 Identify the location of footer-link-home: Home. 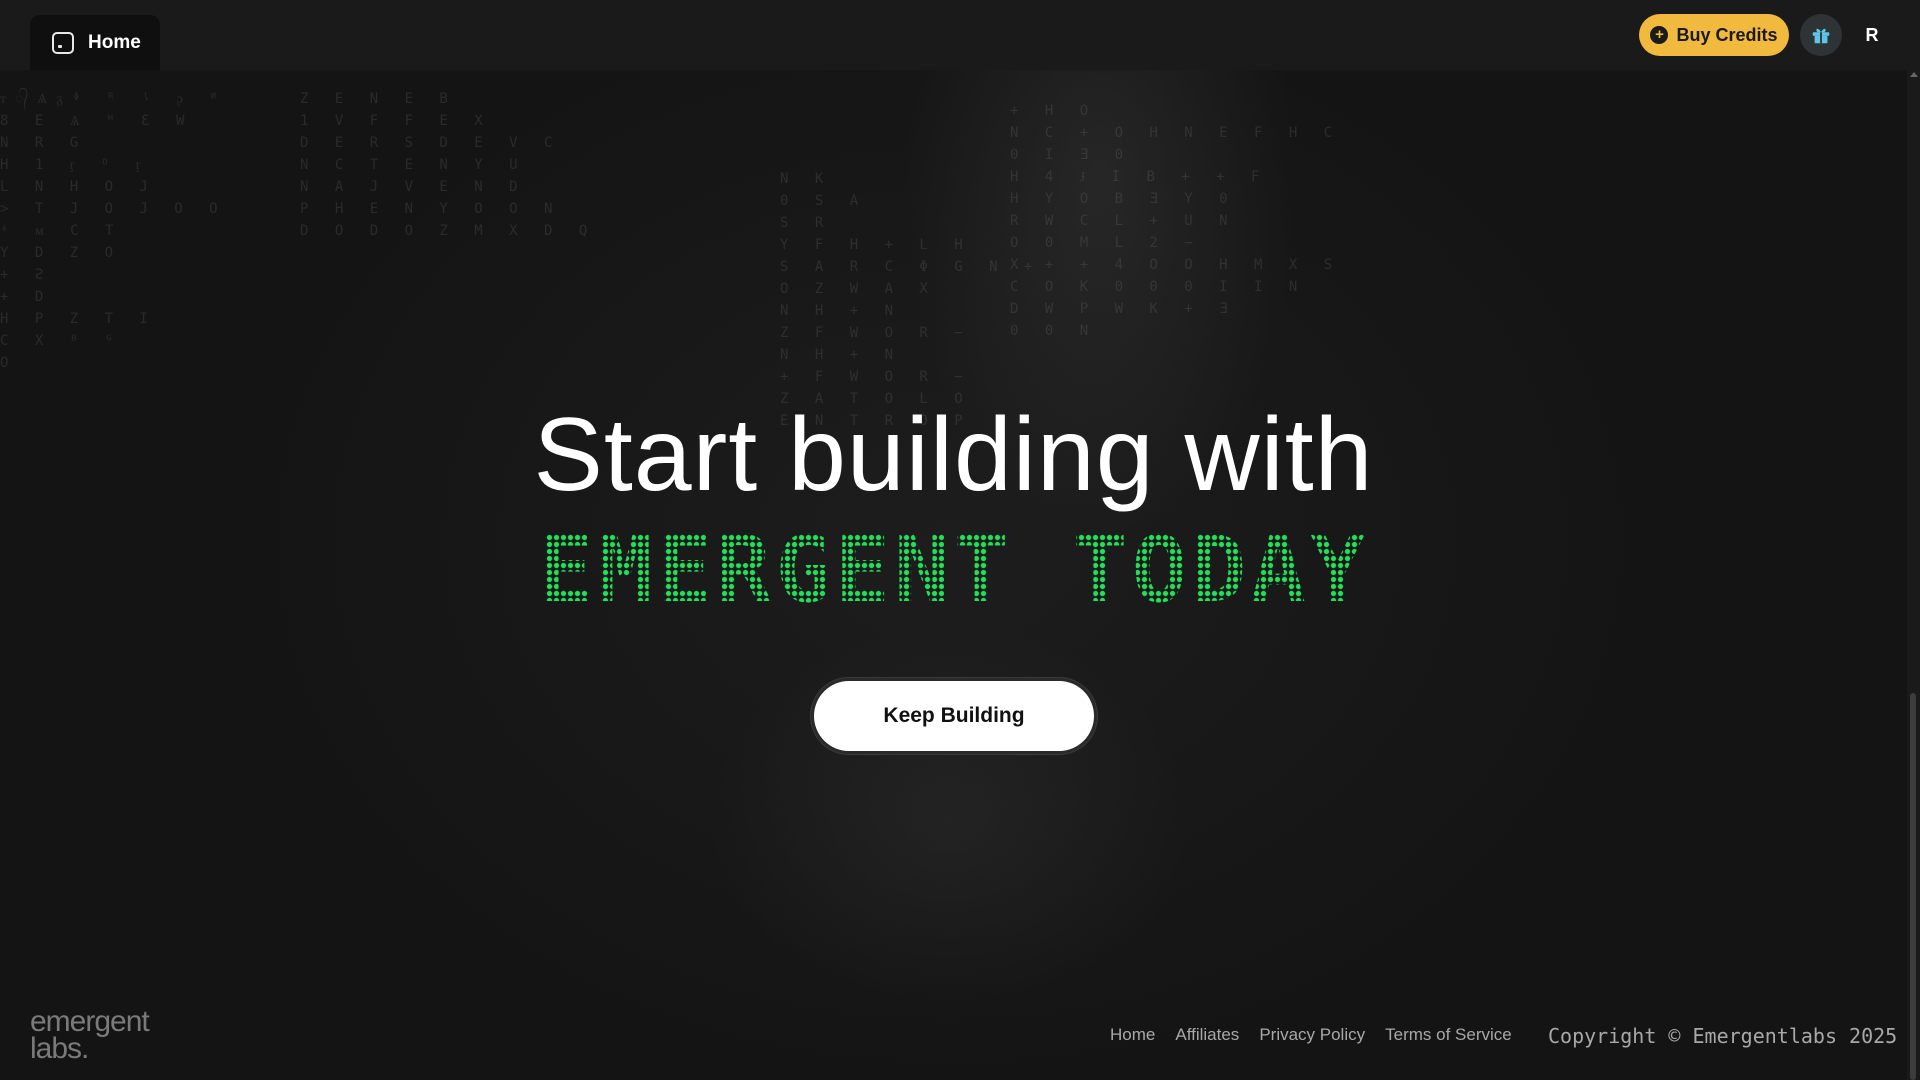
(1132, 1035).